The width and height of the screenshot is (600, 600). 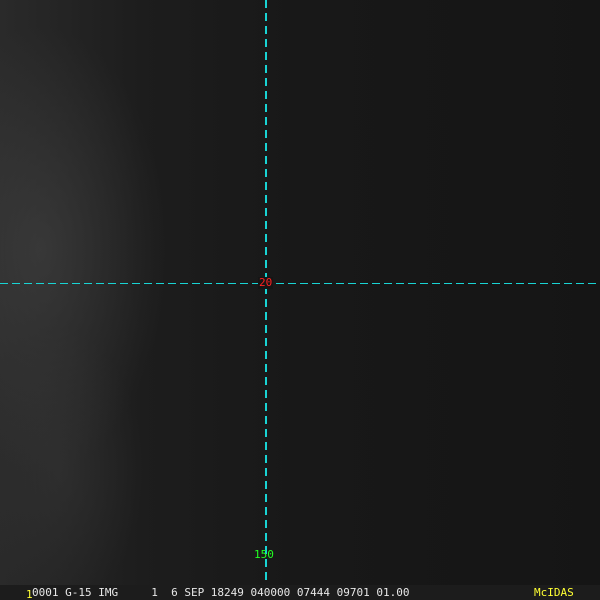 I want to click on longitude-label: 150, so click(x=264, y=554).